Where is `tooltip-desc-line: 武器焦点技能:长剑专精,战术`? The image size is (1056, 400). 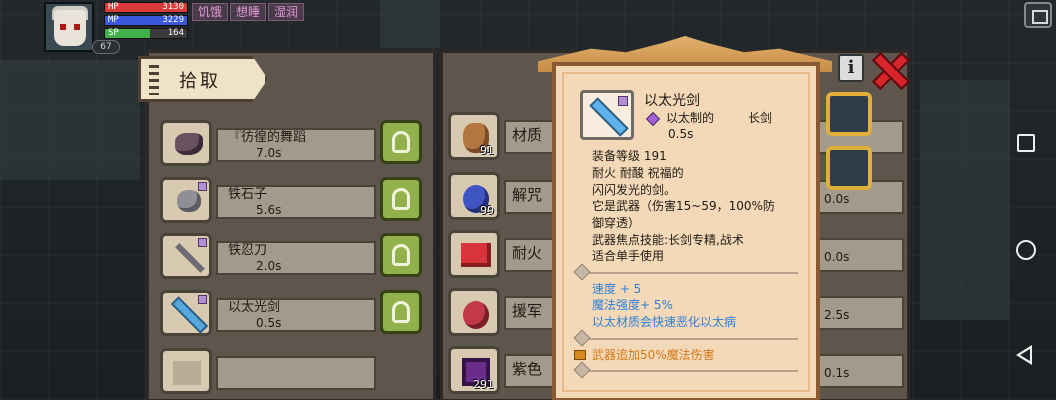
tooltip-desc-line: 武器焦点技能:长剑专精,战术 is located at coordinates (668, 240).